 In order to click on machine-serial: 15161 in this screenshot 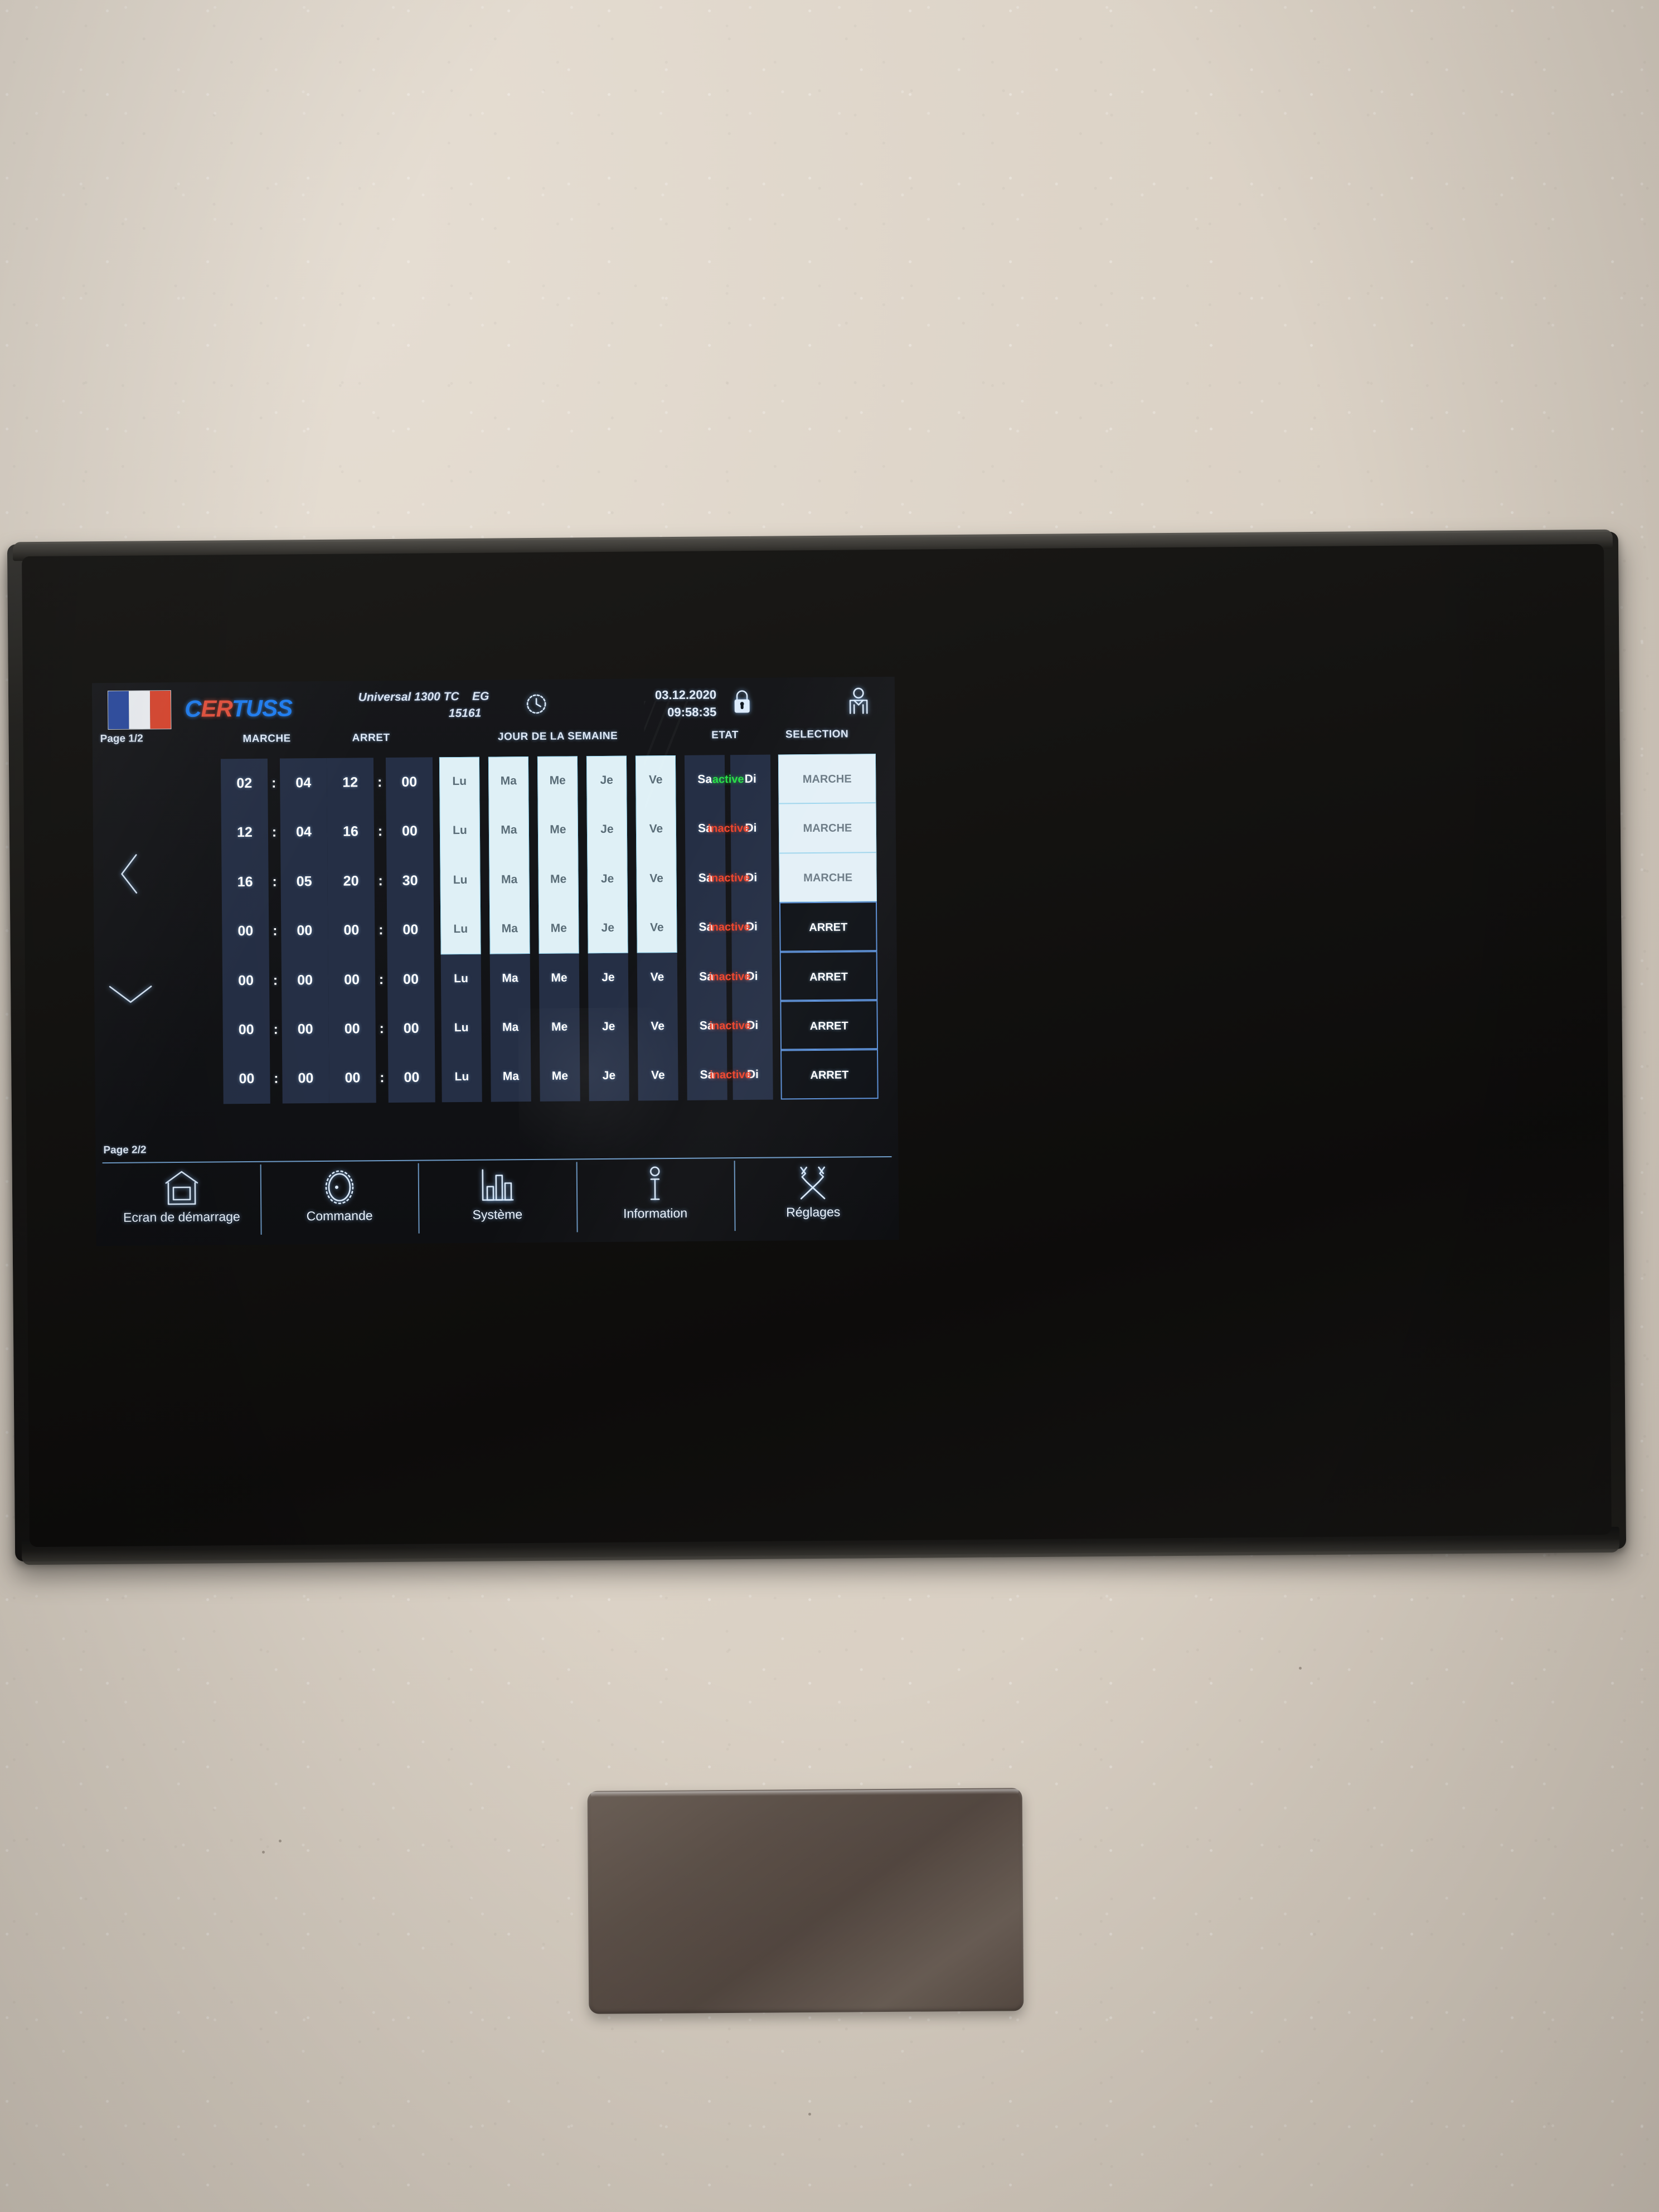, I will do `click(465, 713)`.